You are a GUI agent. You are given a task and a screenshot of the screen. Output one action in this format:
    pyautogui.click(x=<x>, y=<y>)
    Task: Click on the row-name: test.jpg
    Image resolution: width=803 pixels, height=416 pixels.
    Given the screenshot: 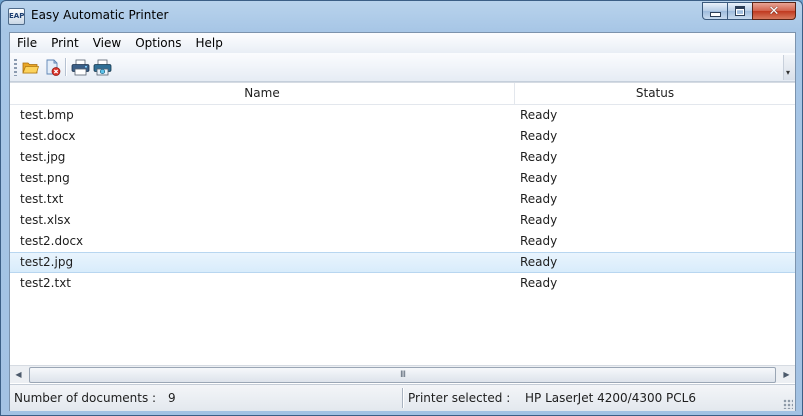 What is the action you would take?
    pyautogui.click(x=43, y=157)
    